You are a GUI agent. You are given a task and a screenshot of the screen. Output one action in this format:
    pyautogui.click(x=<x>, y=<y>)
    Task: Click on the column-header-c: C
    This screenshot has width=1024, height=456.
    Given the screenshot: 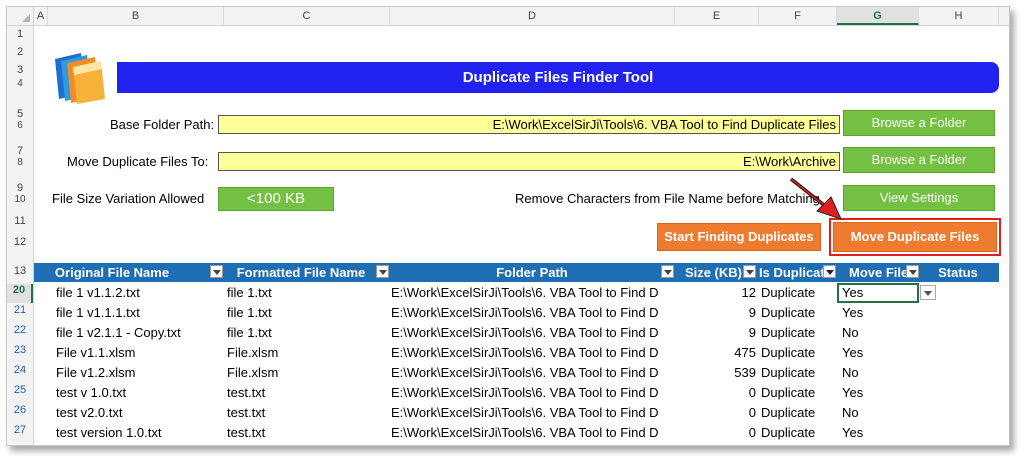 What is the action you would take?
    pyautogui.click(x=307, y=16)
    